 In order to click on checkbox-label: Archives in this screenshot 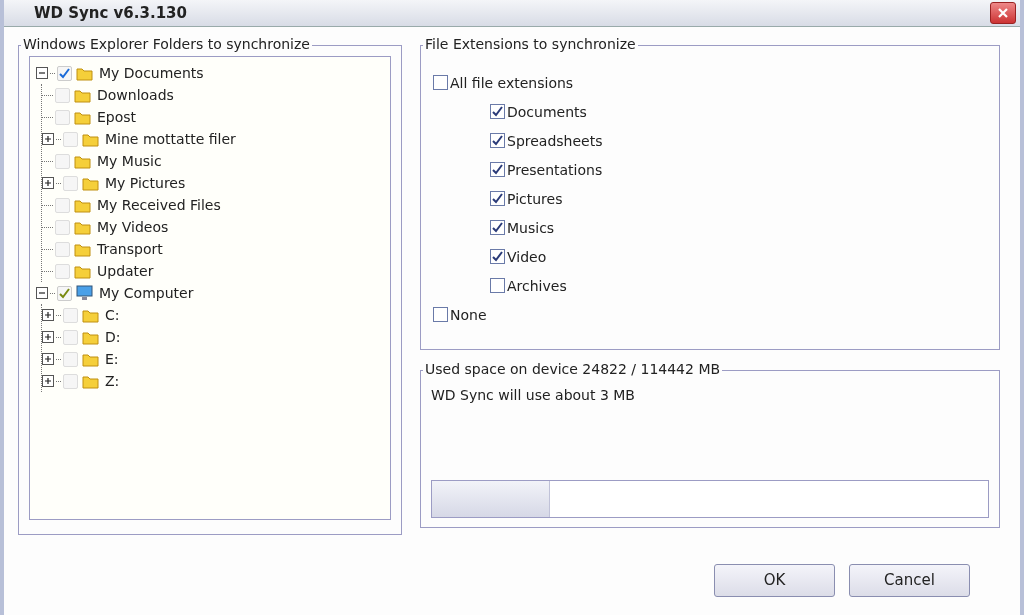, I will do `click(537, 285)`.